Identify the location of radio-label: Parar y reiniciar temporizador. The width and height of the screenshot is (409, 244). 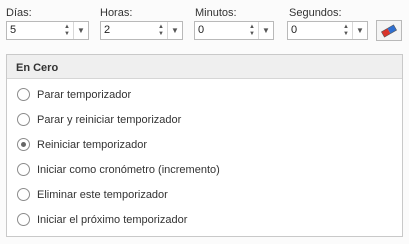
(109, 120).